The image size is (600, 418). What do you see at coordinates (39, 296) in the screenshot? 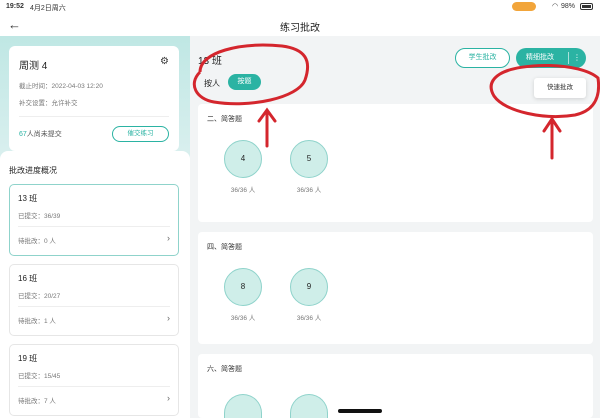
I see `class-submitted: 已提交：20/27` at bounding box center [39, 296].